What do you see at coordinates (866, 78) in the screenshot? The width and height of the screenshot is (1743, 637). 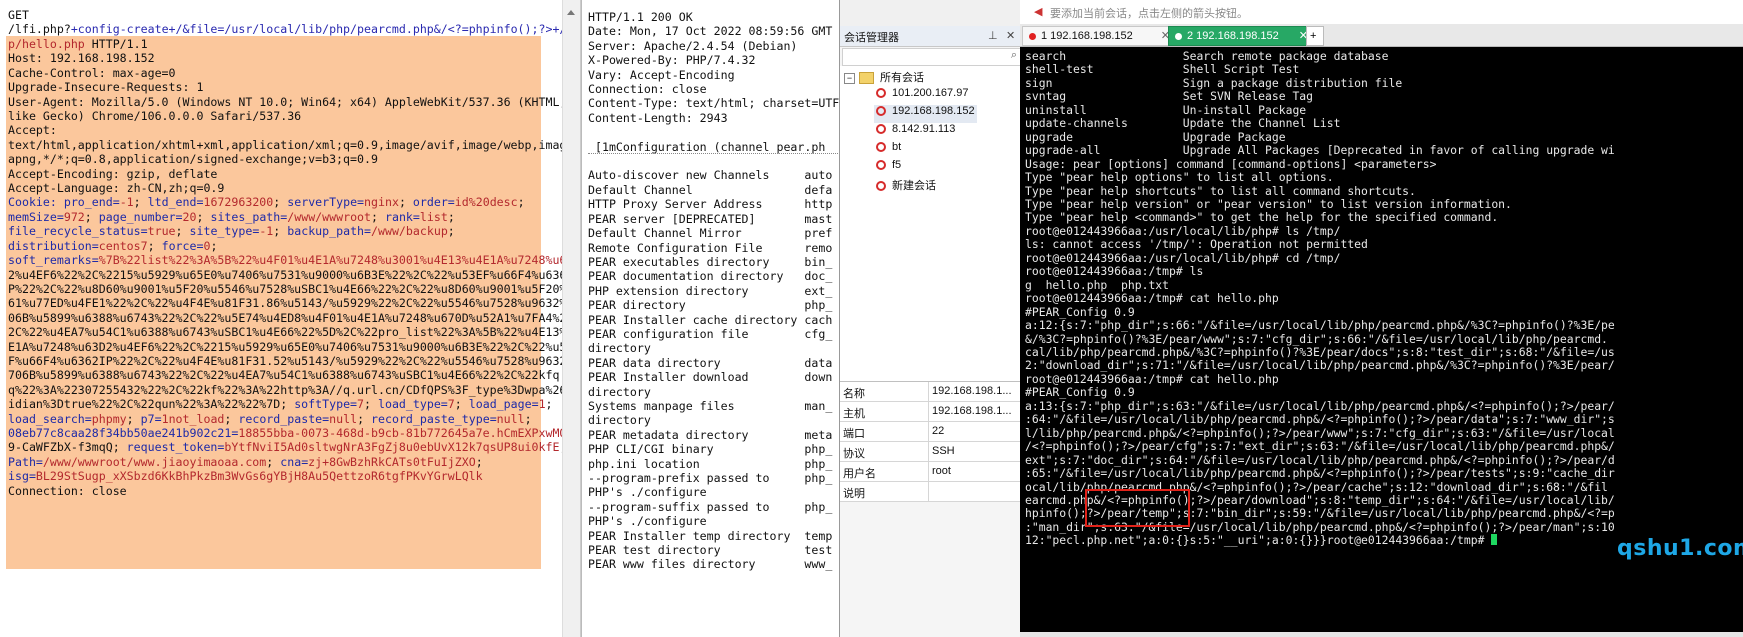 I see `folder-icon` at bounding box center [866, 78].